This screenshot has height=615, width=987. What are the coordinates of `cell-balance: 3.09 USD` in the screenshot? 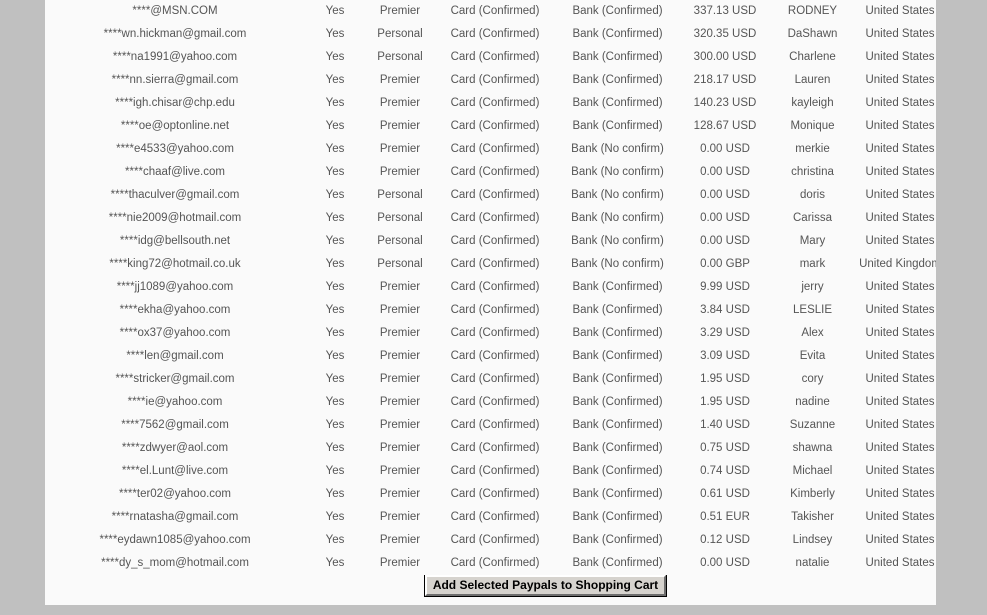 It's located at (725, 356).